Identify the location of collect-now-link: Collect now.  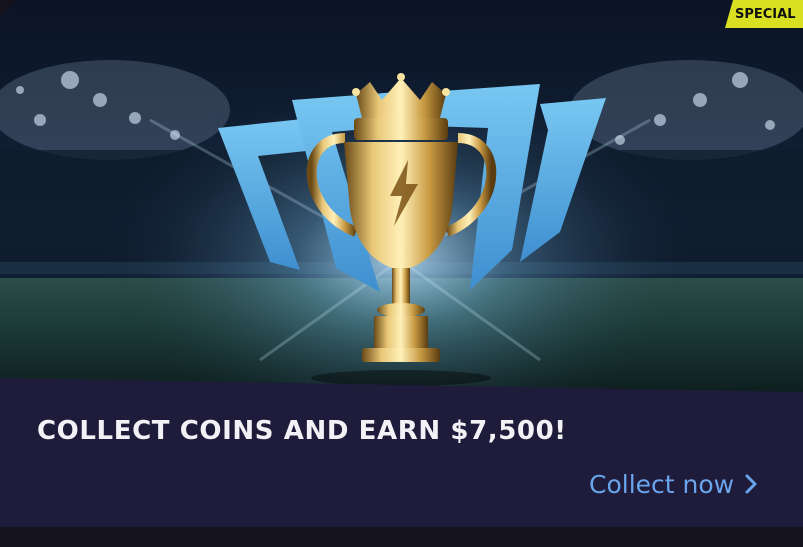
(673, 484).